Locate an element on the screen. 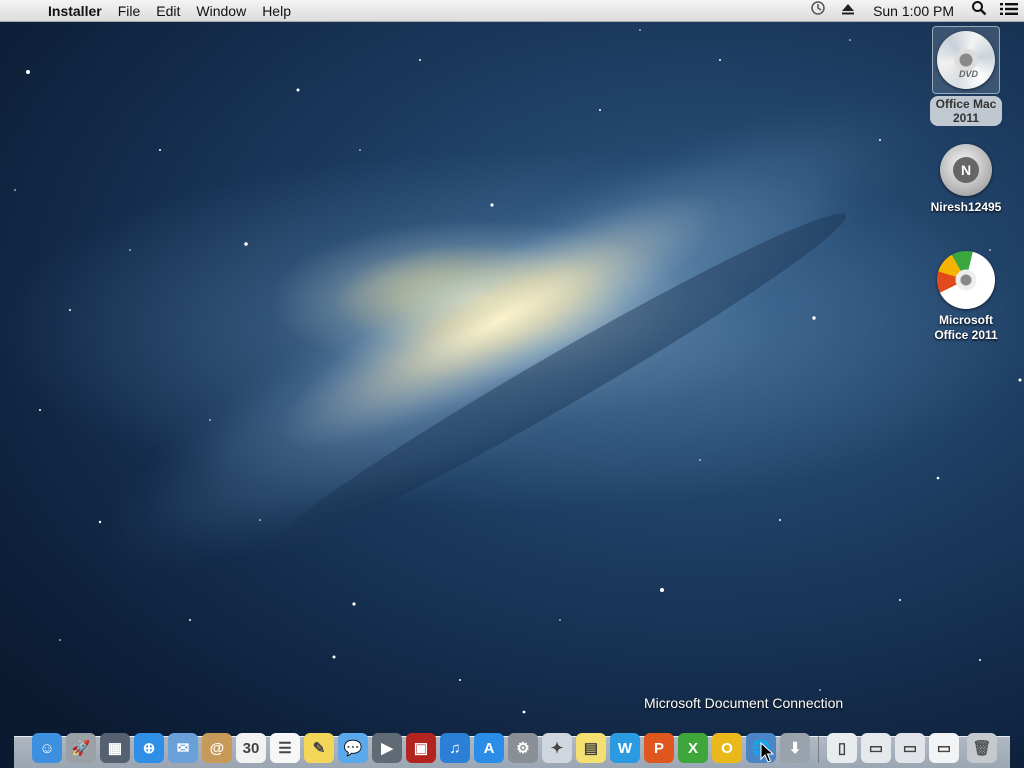 The image size is (1024, 768). outlook-icon: O is located at coordinates (727, 748).